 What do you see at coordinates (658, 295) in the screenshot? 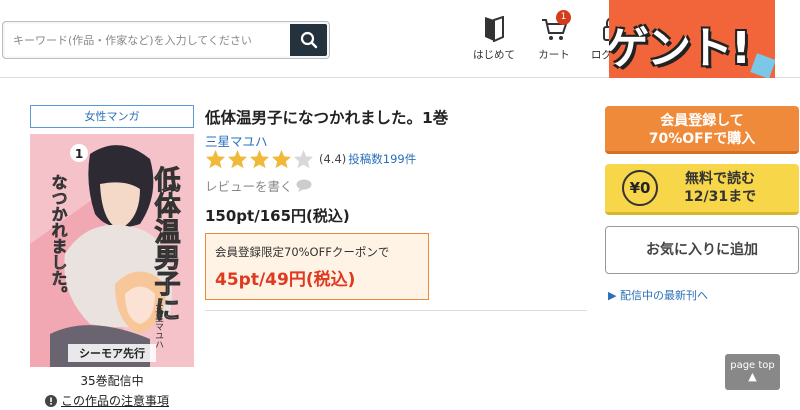
I see `latest-volume-link: ▶ 配信中の最新刊へ` at bounding box center [658, 295].